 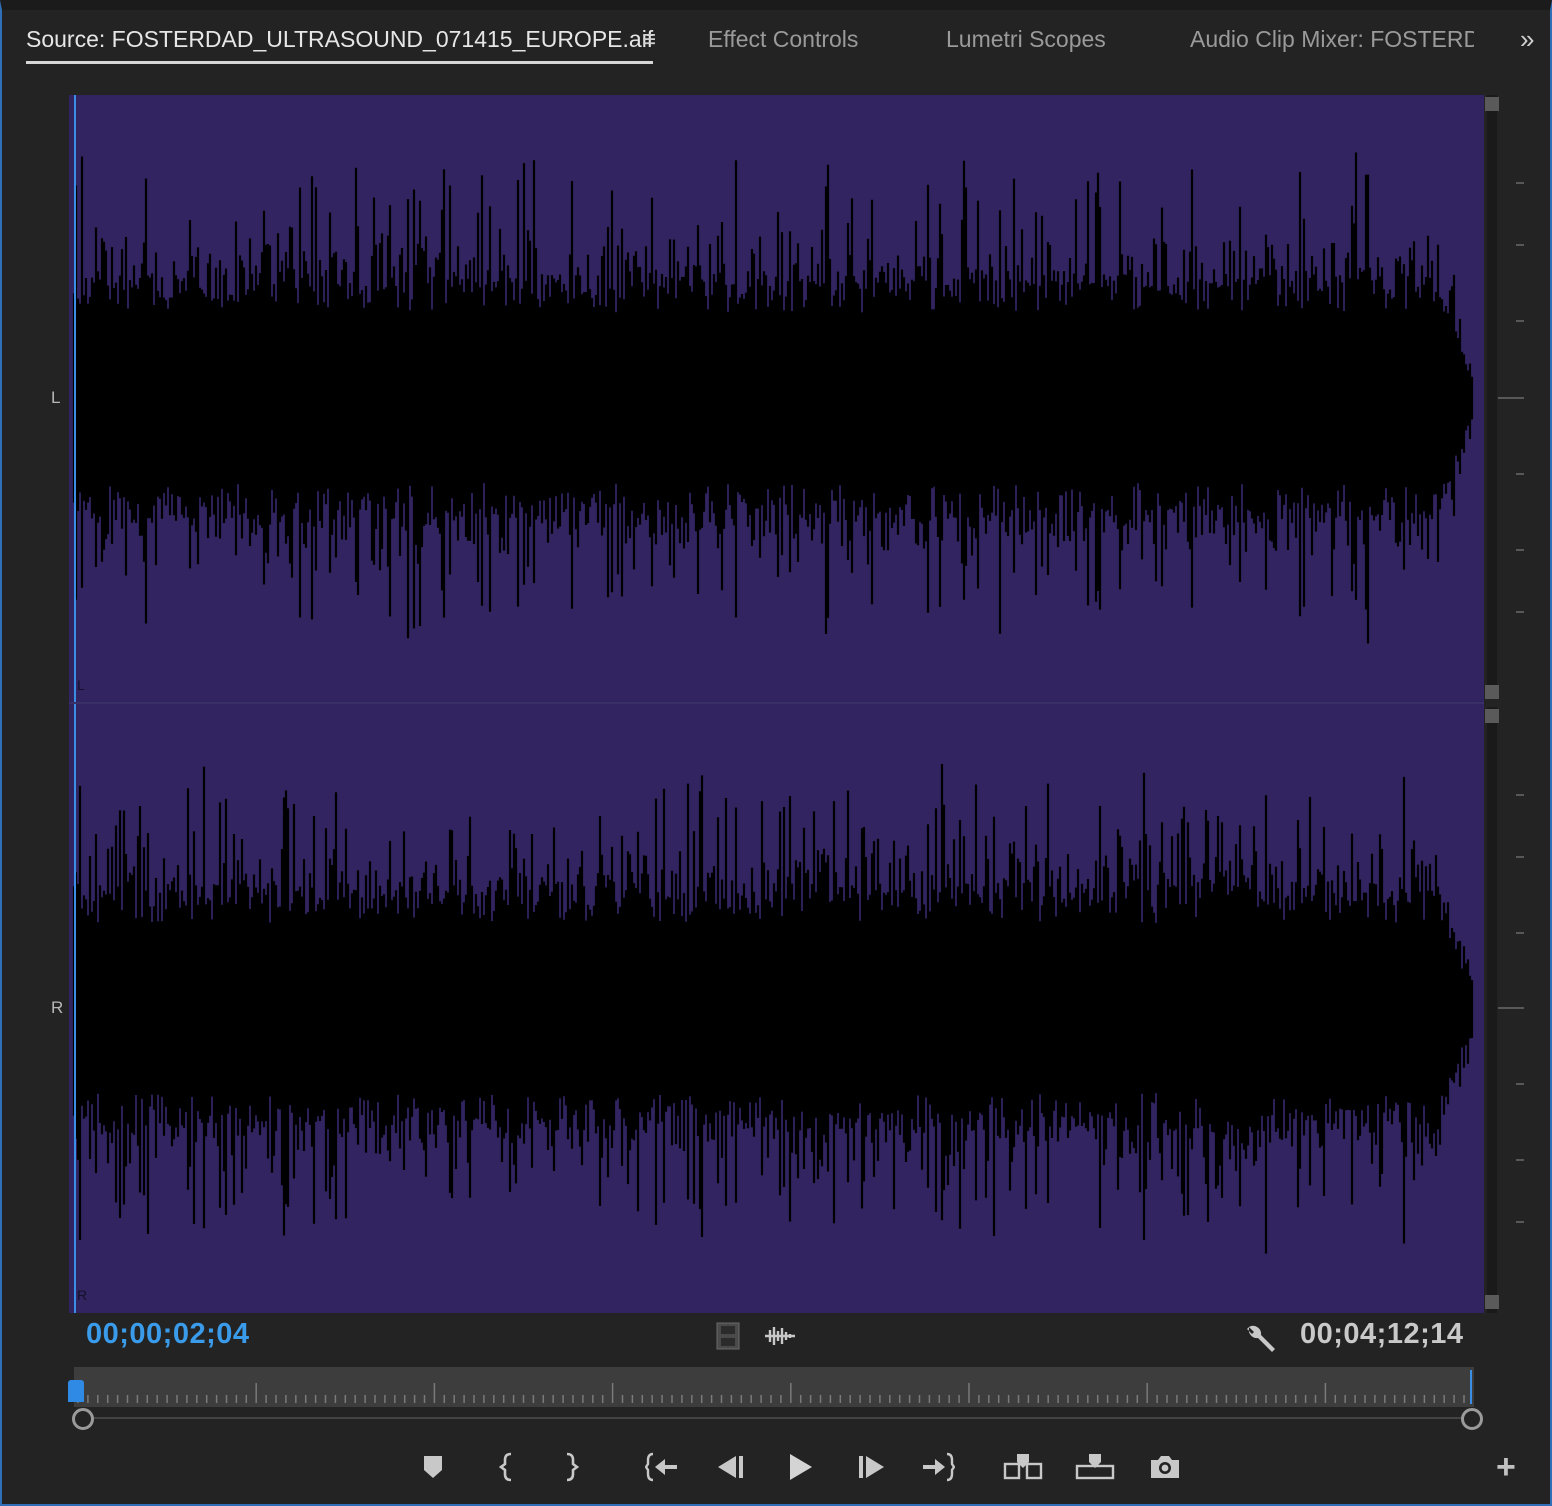 What do you see at coordinates (1026, 39) in the screenshot?
I see `tab-lumetri-scopes: Lumetri Scopes` at bounding box center [1026, 39].